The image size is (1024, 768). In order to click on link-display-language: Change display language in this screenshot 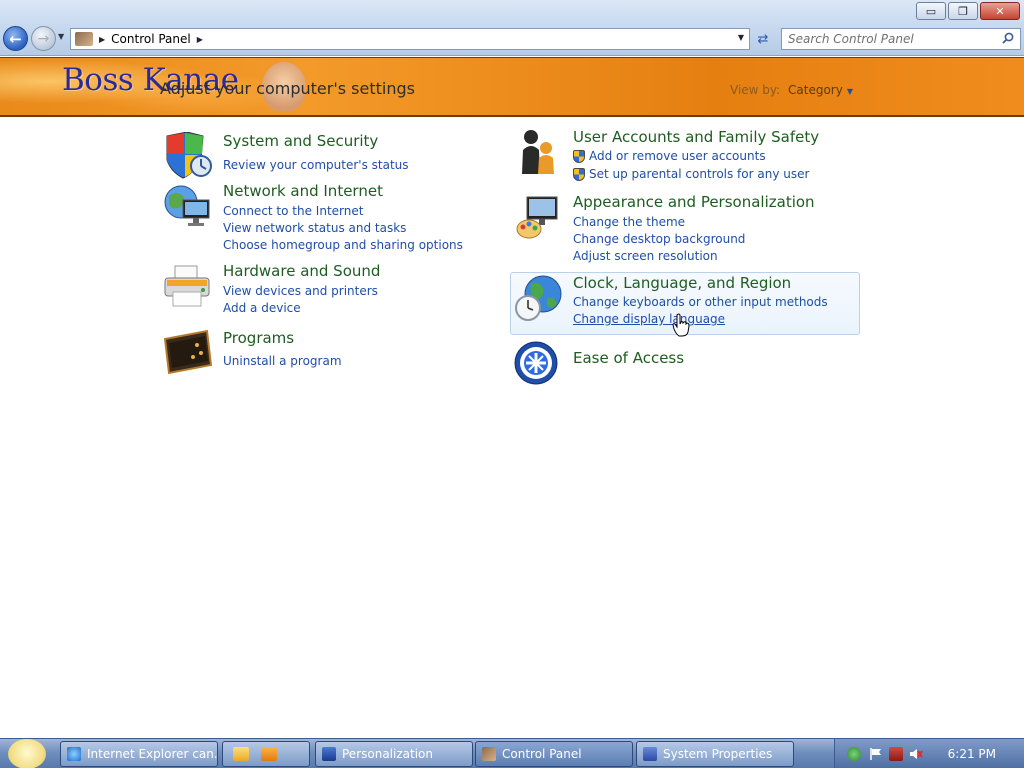, I will do `click(649, 319)`.